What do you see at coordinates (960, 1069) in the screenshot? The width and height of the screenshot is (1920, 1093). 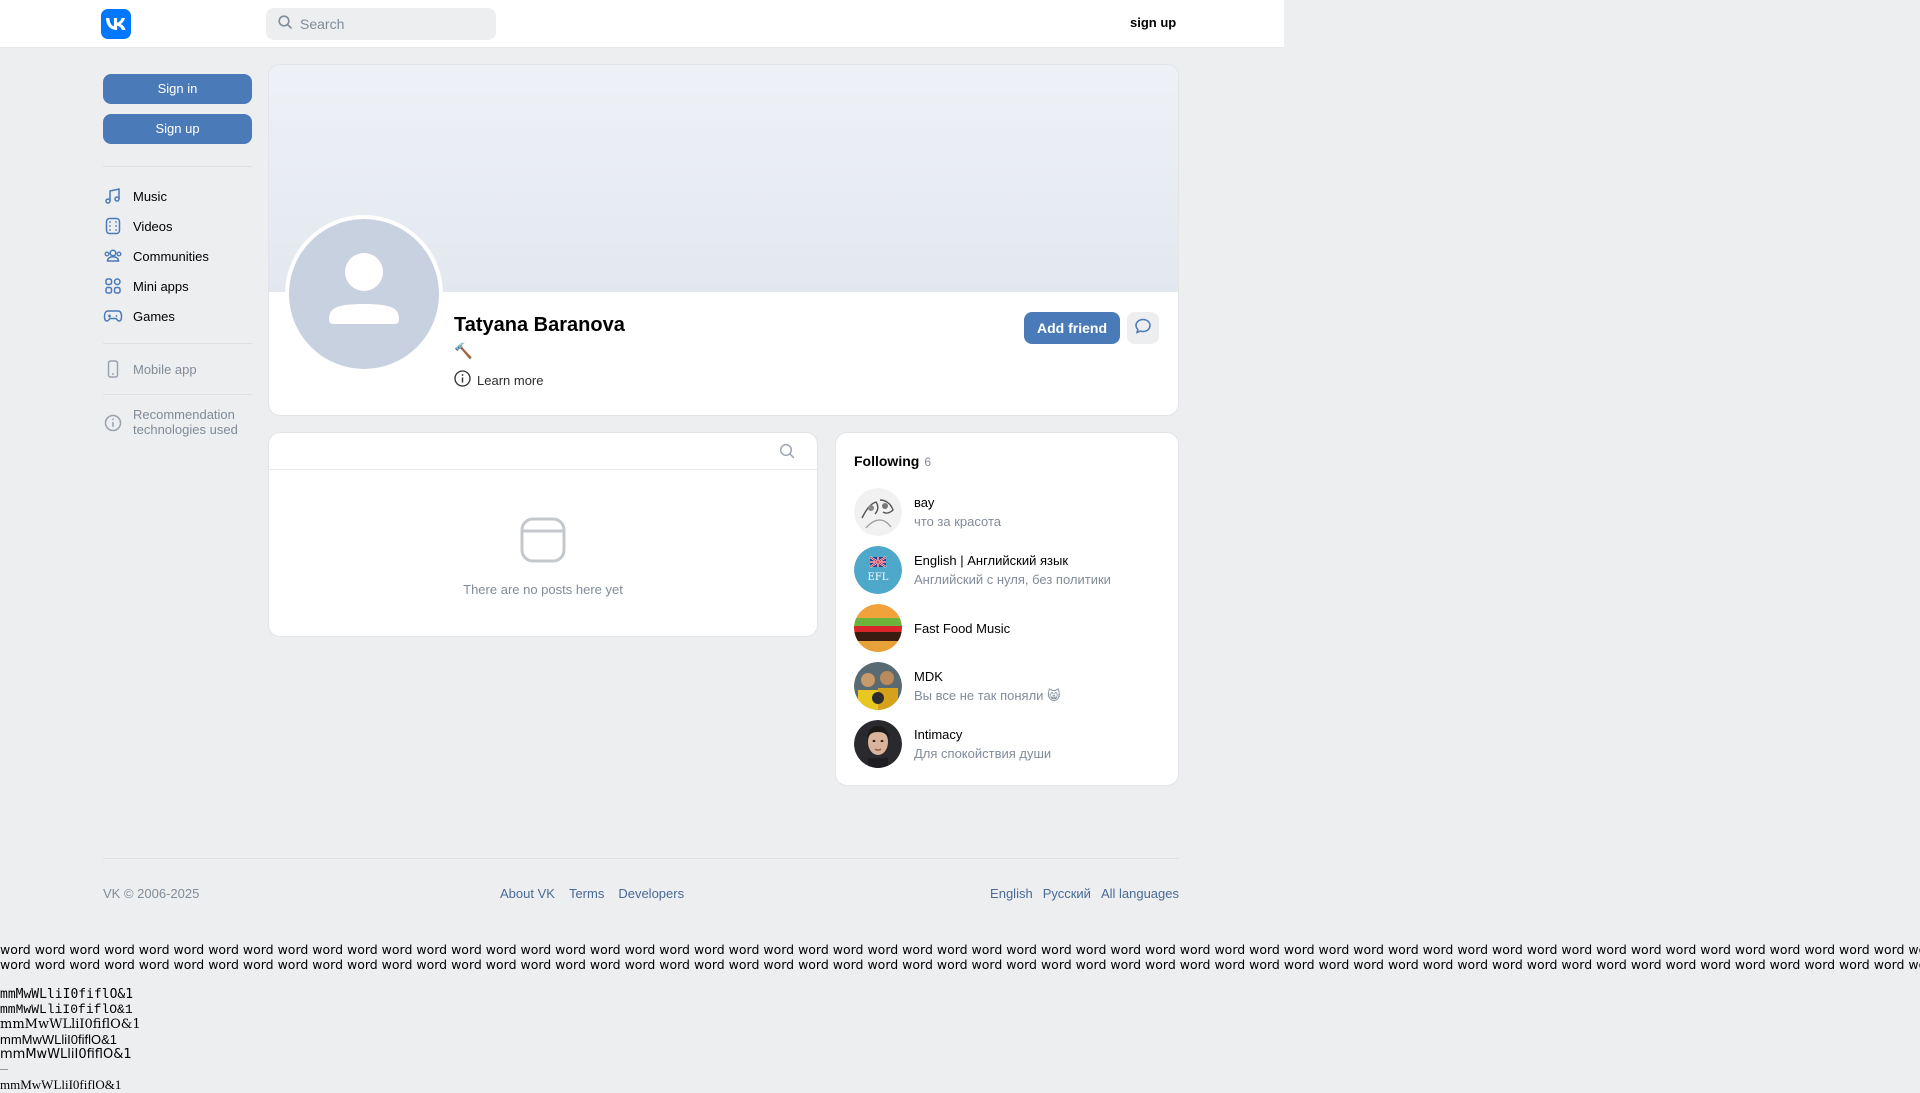 I see `font-test-divider` at bounding box center [960, 1069].